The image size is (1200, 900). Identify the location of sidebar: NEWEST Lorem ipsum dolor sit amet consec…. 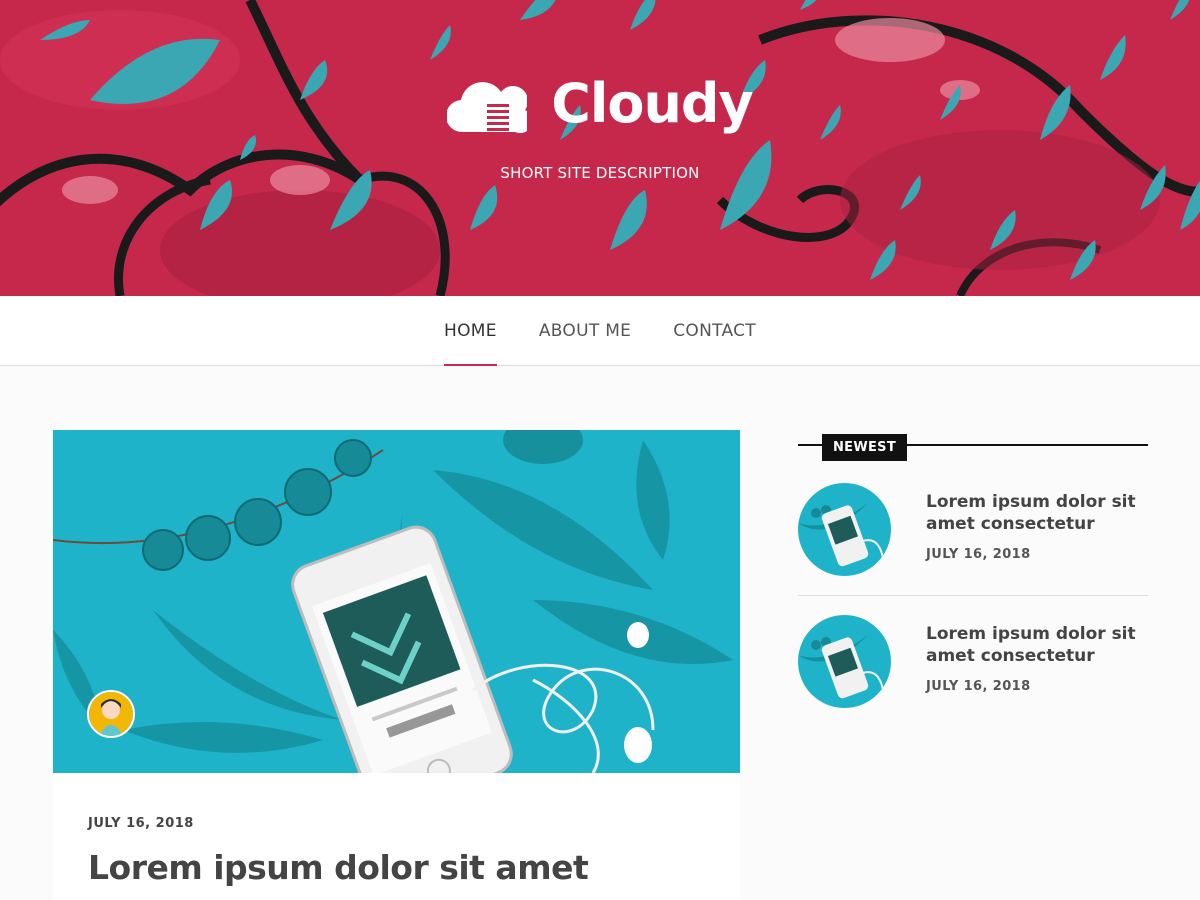
(973, 571).